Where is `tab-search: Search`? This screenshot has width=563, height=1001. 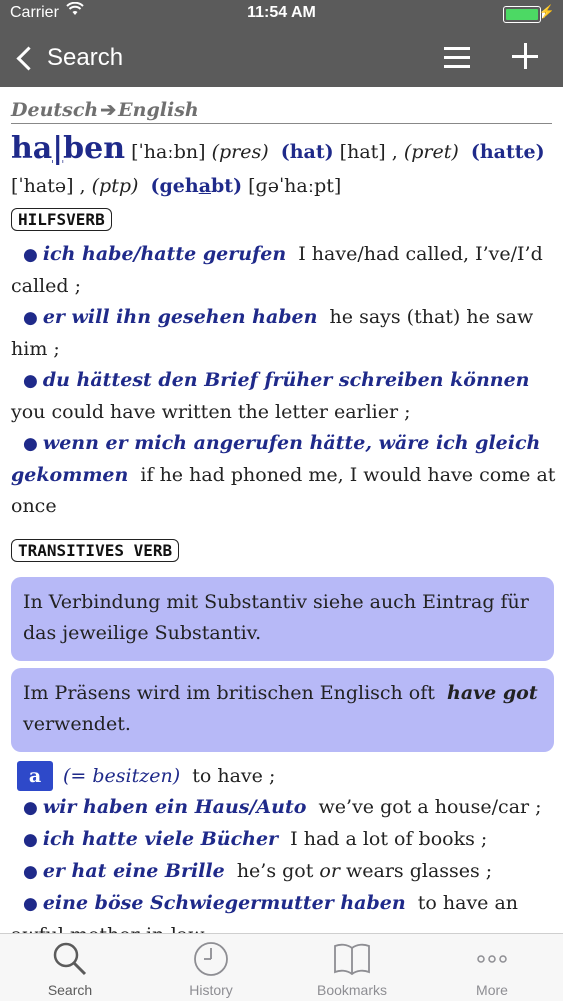
tab-search: Search is located at coordinates (70, 967).